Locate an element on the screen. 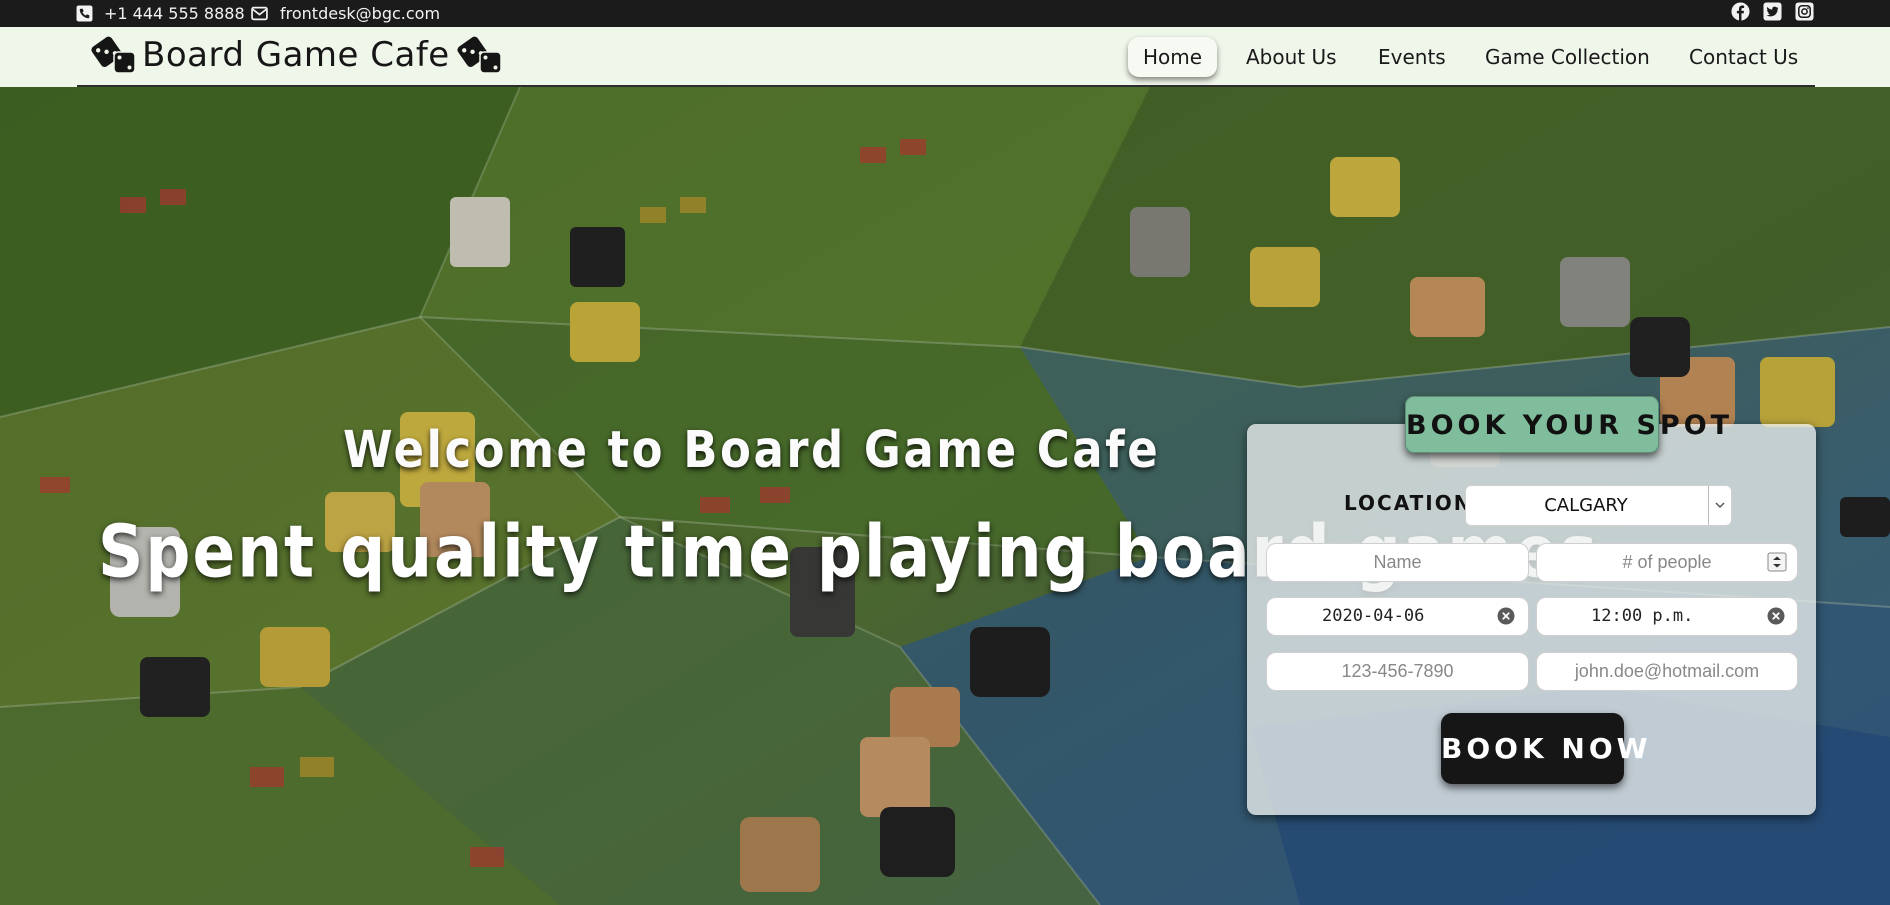  clear-date-icon is located at coordinates (1506, 616).